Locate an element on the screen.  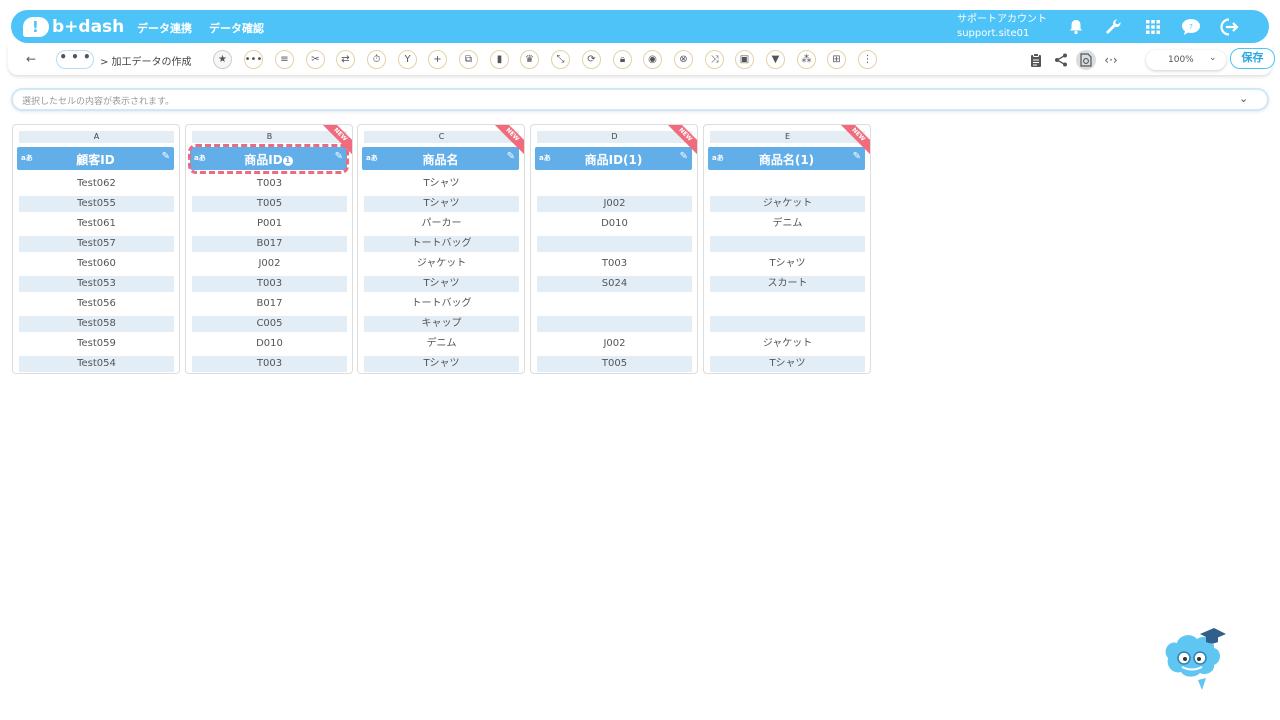
help-chat-icon: ? is located at coordinates (1191, 27).